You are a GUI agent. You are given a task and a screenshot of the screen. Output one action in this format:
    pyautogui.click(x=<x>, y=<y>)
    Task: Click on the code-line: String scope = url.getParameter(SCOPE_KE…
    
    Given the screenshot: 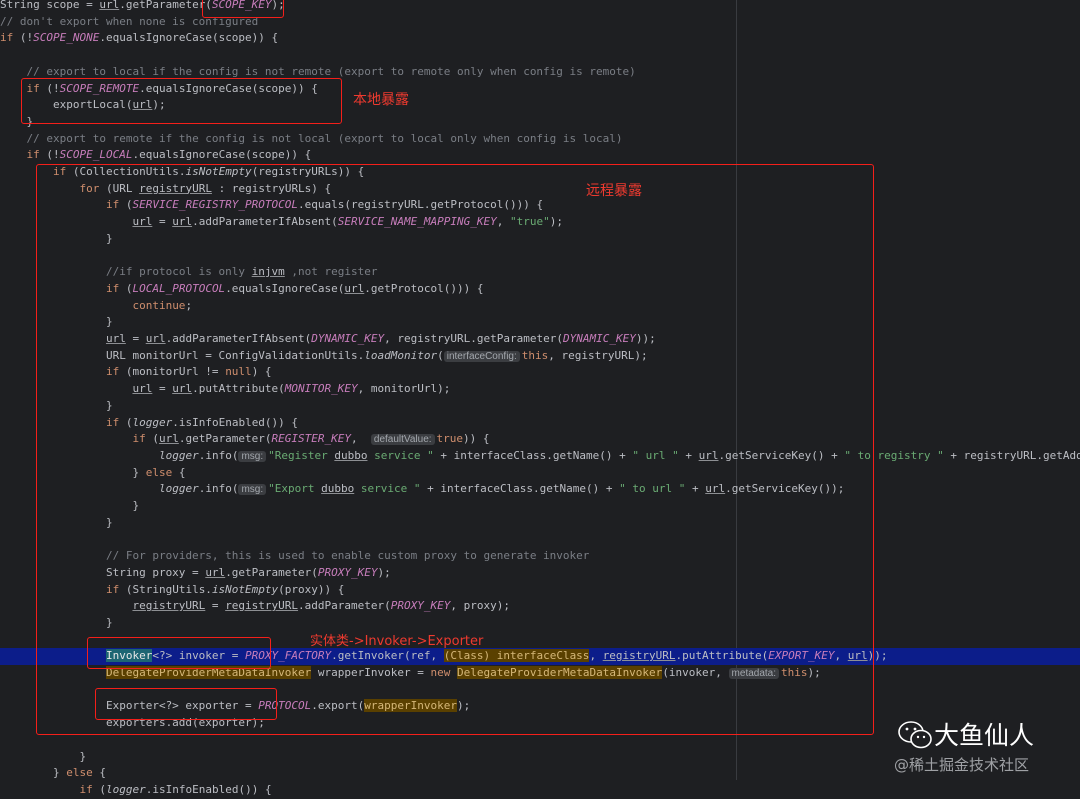 What is the action you would take?
    pyautogui.click(x=540, y=7)
    